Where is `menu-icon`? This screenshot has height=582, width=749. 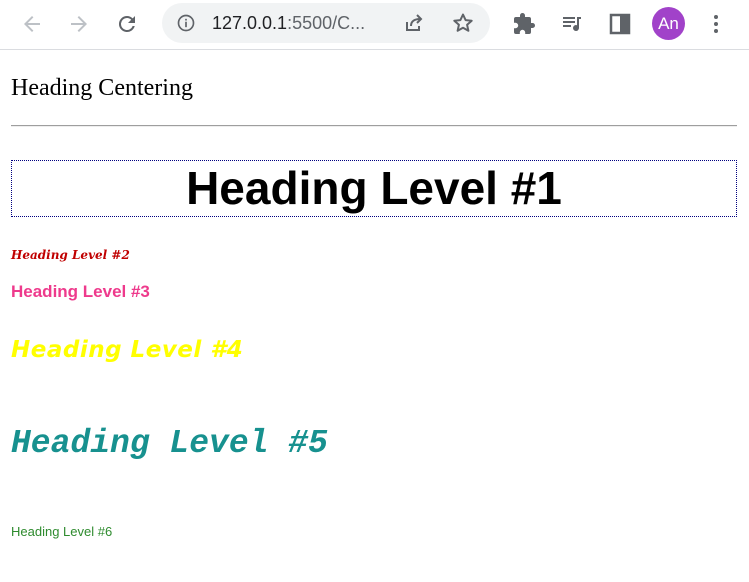
menu-icon is located at coordinates (716, 24).